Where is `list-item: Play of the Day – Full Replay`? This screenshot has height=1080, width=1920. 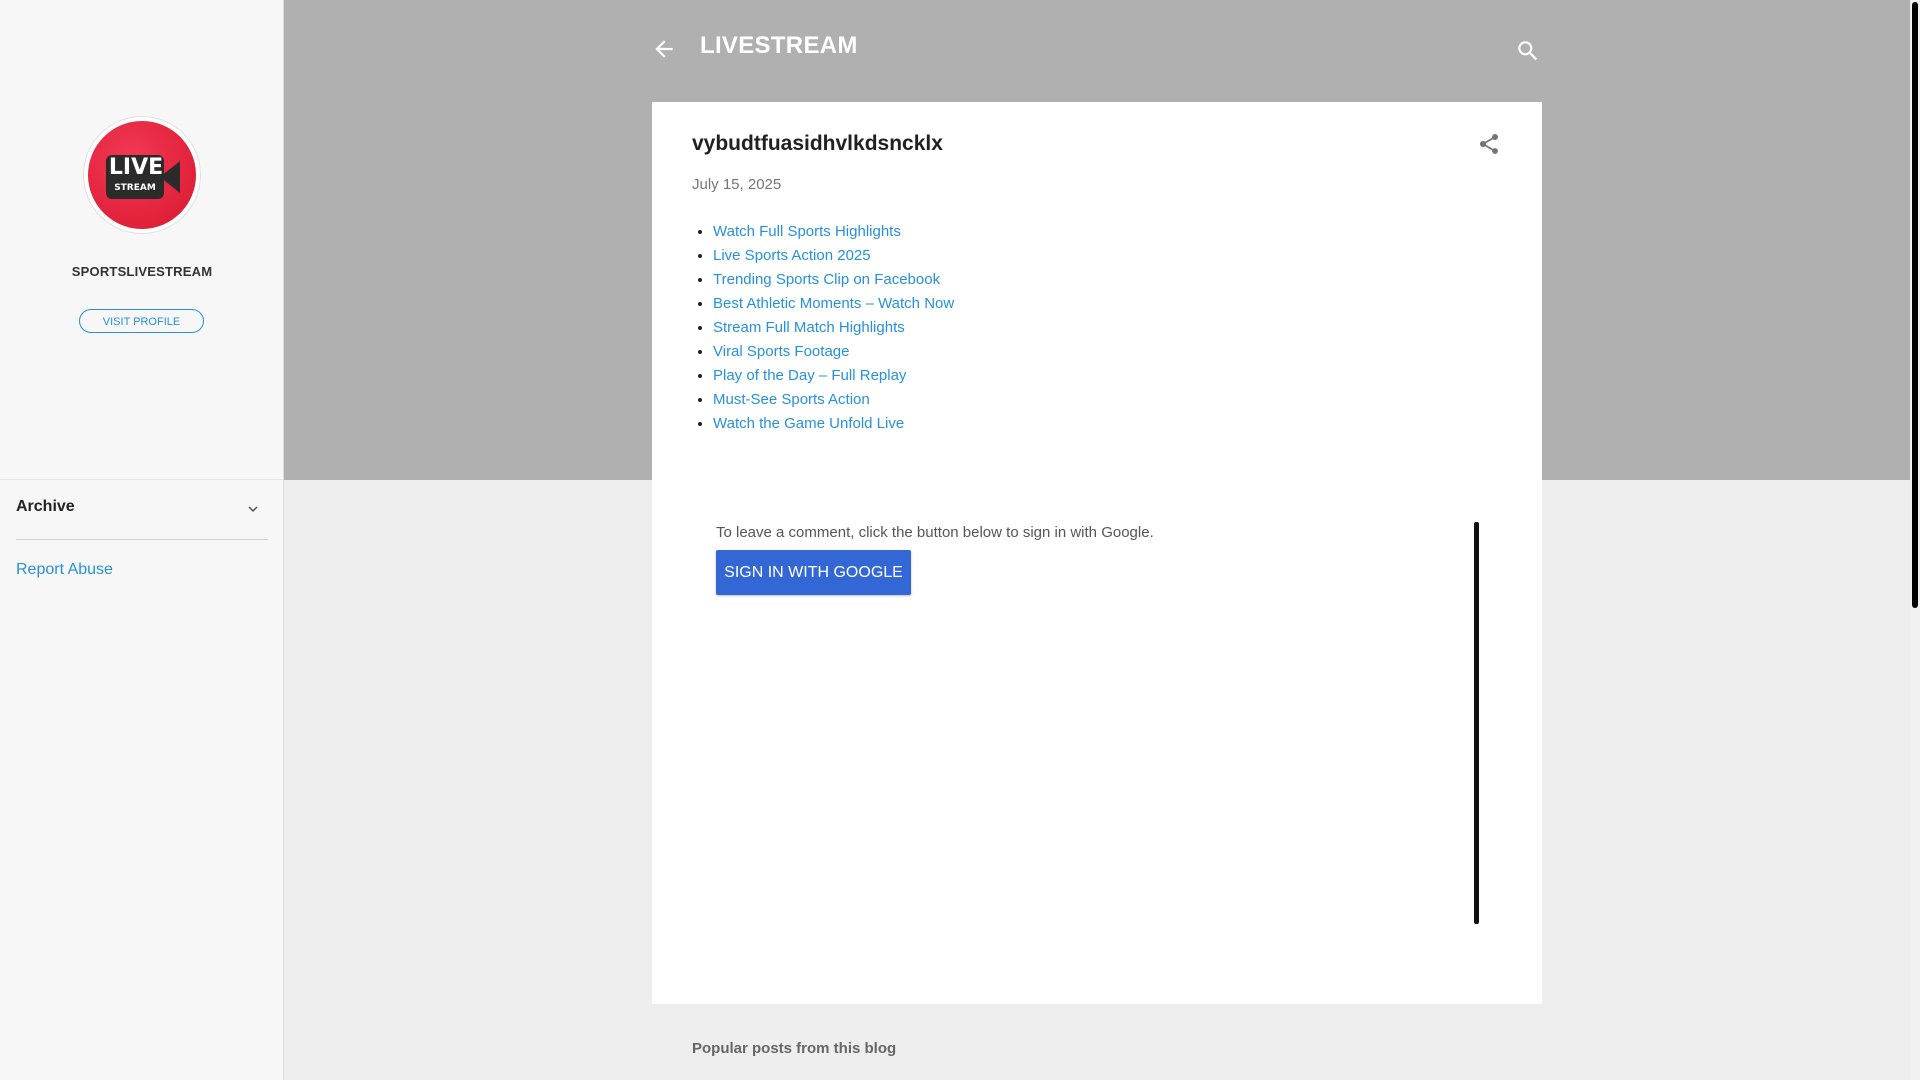
list-item: Play of the Day – Full Replay is located at coordinates (833, 376).